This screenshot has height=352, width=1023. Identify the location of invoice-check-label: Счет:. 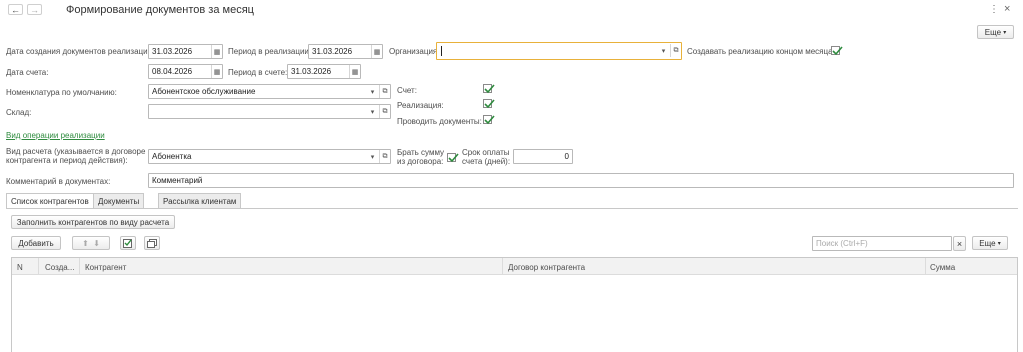
(407, 90).